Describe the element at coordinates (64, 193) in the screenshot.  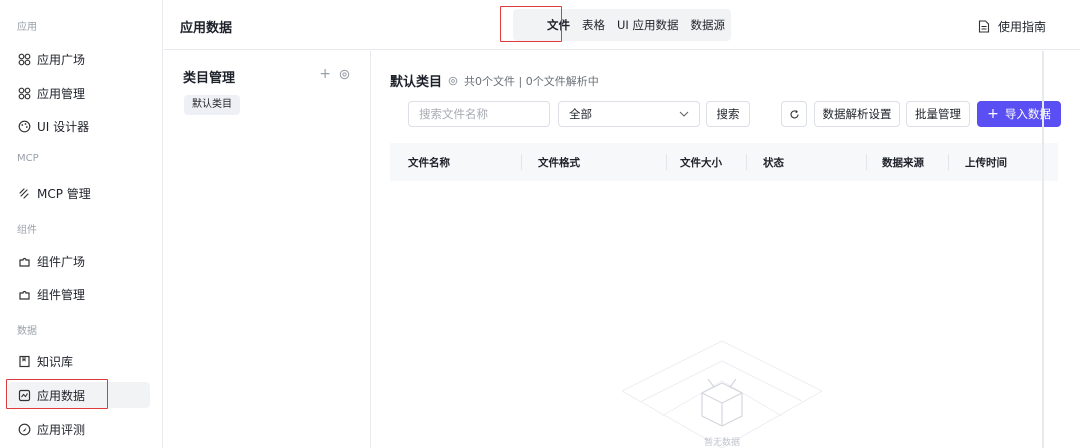
I see `sidebar-item-label: MCP 管理` at that location.